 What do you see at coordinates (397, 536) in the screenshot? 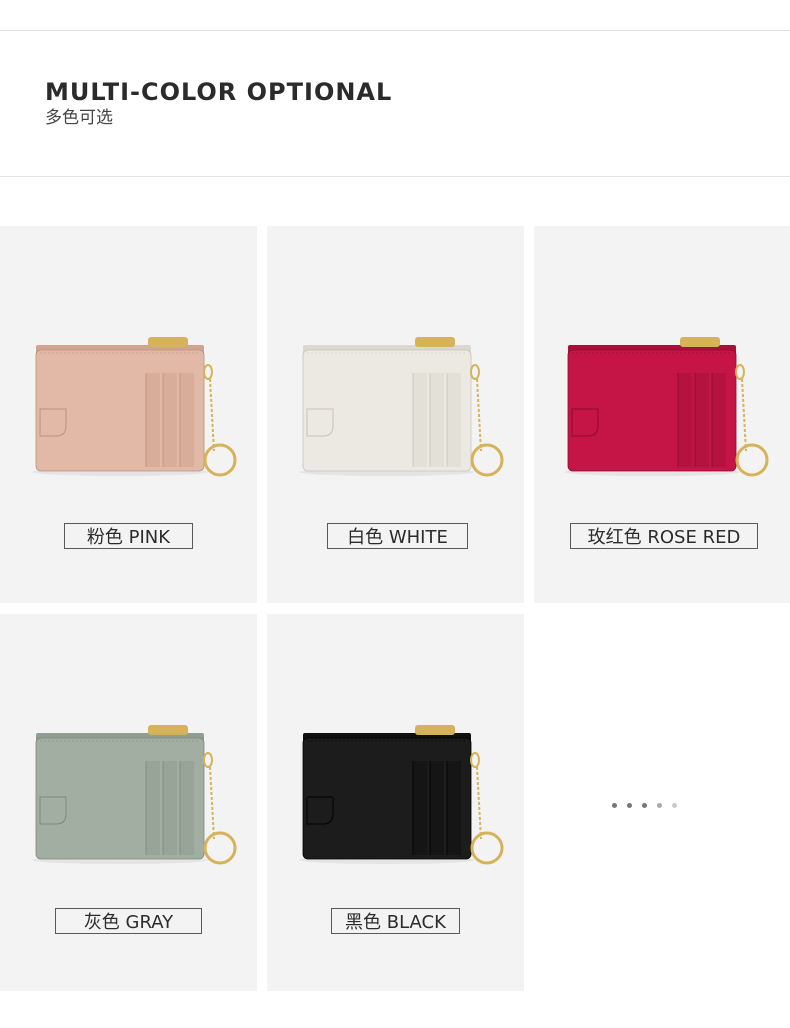
I see `color-label-white: 白色 WHITE` at bounding box center [397, 536].